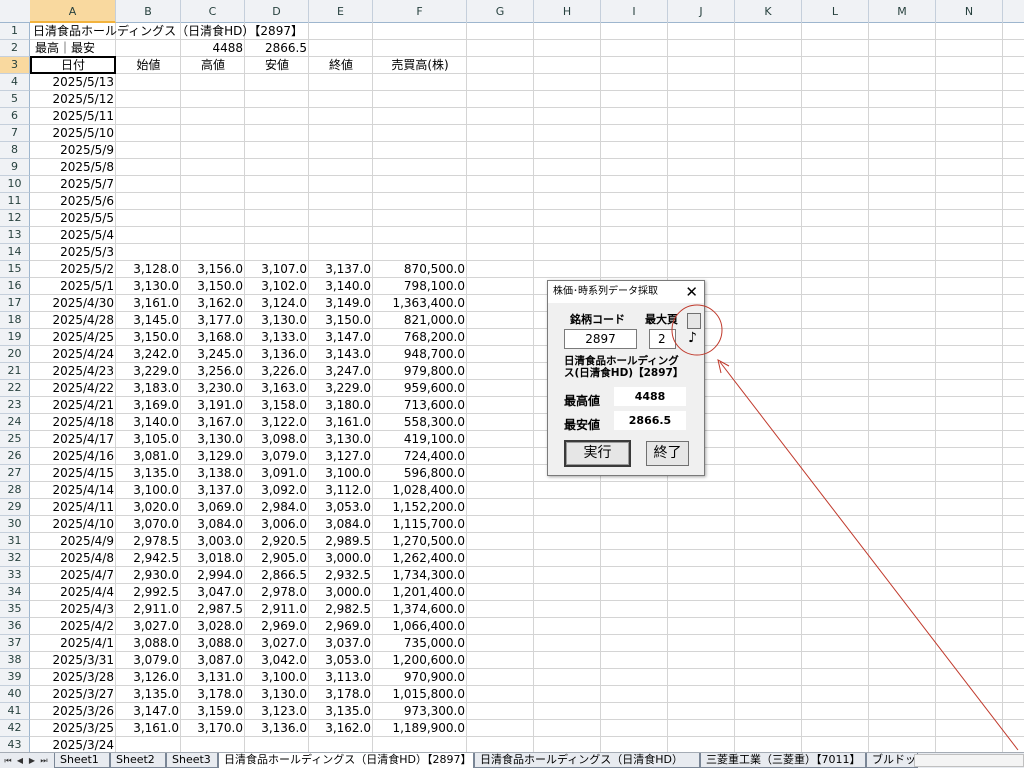  What do you see at coordinates (82, 760) in the screenshot?
I see `sheet-tab: Sheet1` at bounding box center [82, 760].